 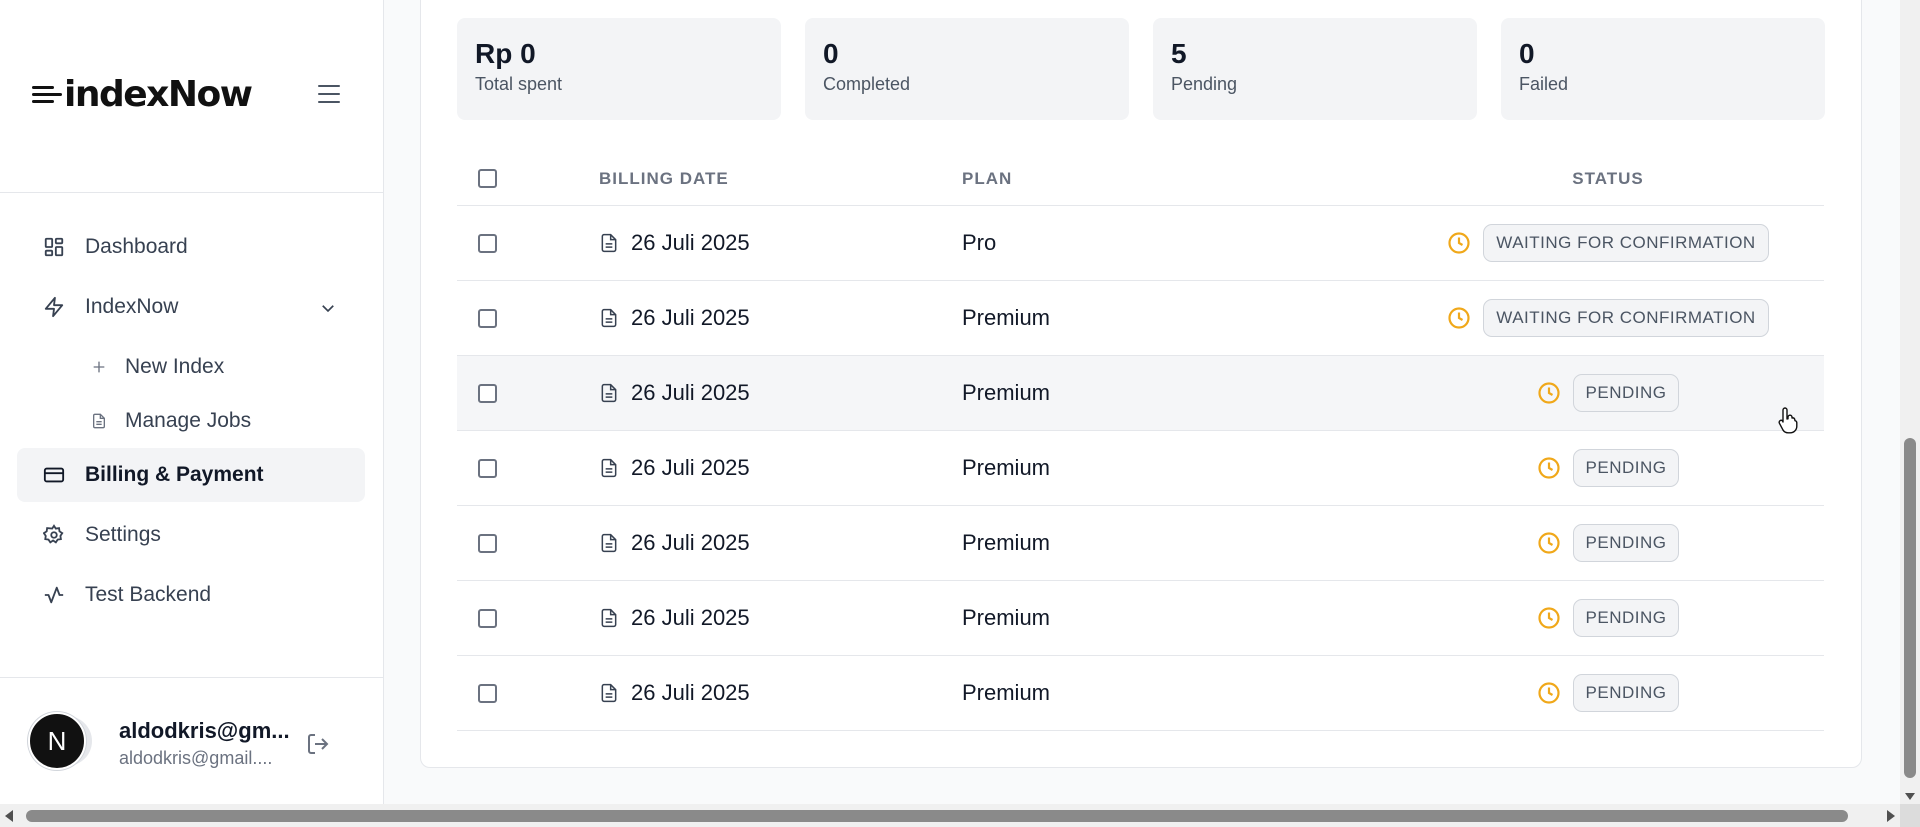 What do you see at coordinates (1315, 69) in the screenshot?
I see `stat-pending: 5 Pending` at bounding box center [1315, 69].